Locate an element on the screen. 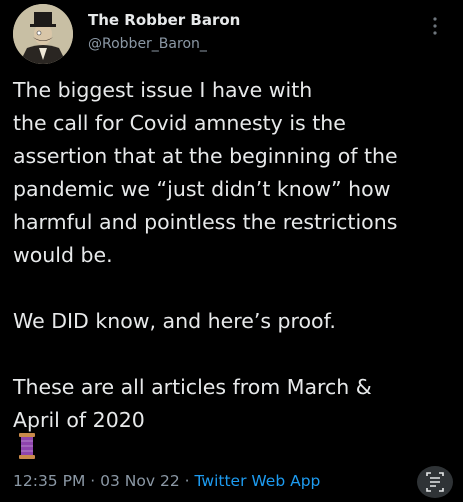  tweet-date: 03 Nov 22 is located at coordinates (140, 481).